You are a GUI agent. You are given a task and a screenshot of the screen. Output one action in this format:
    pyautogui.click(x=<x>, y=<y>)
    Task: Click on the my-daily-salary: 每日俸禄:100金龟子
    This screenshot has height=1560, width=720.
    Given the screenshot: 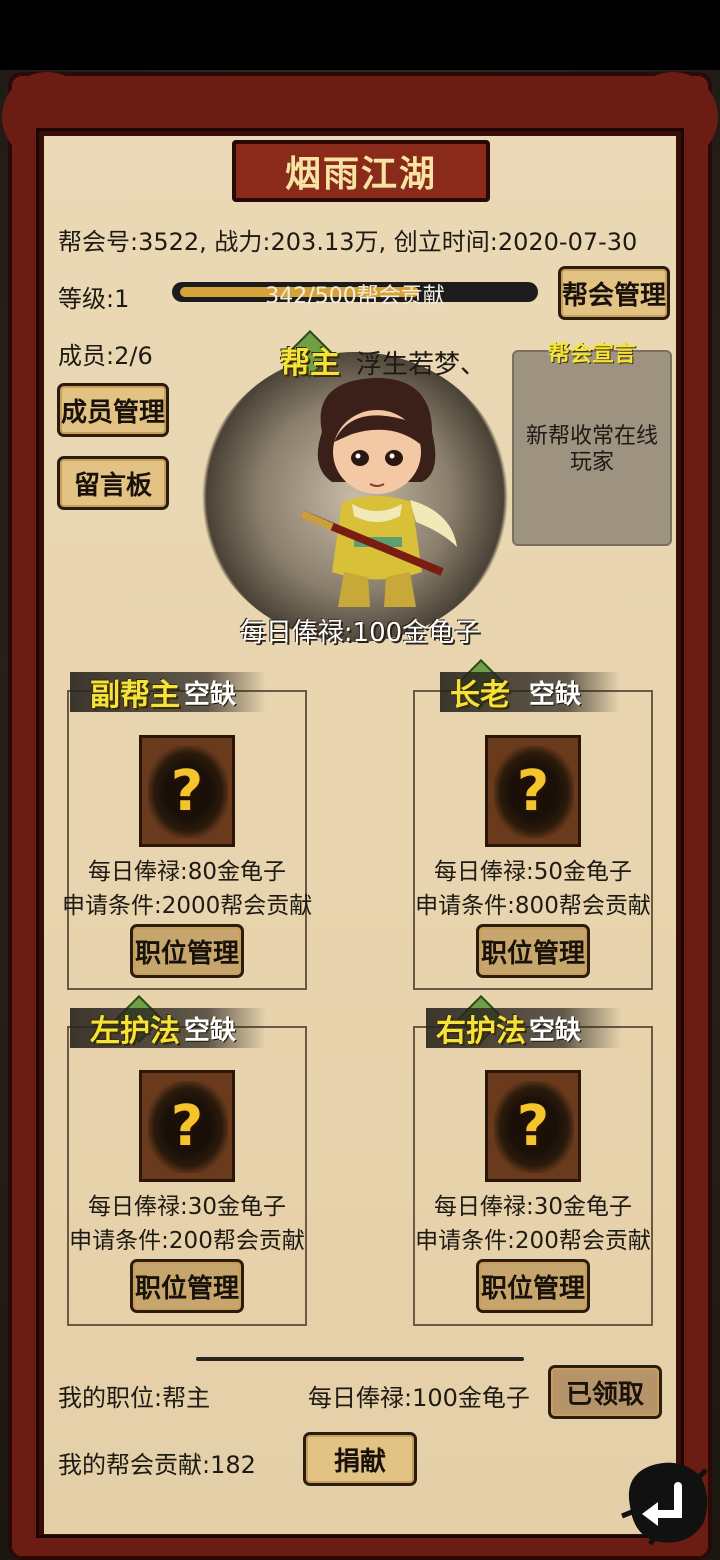 What is the action you would take?
    pyautogui.click(x=419, y=1398)
    